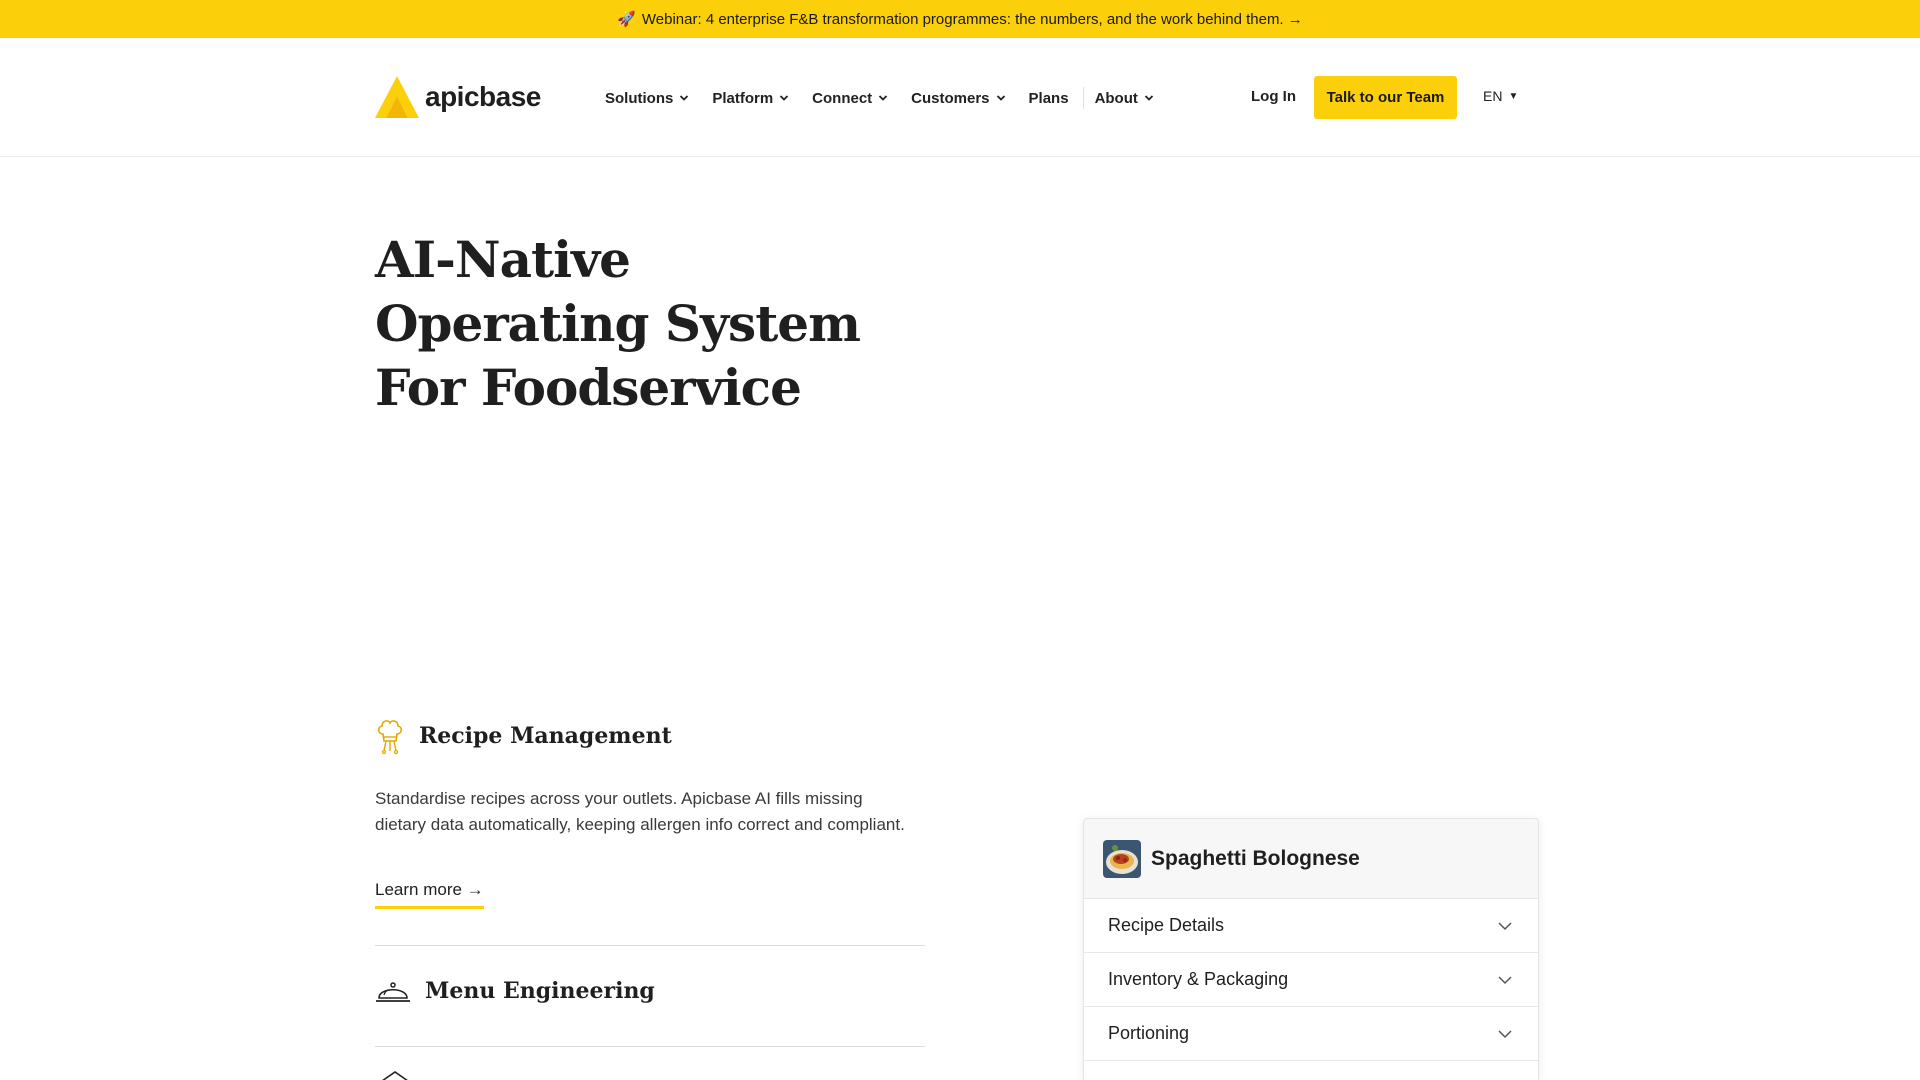 The image size is (1920, 1080). Describe the element at coordinates (1311, 1034) in the screenshot. I see `accordion-portioning: Portioning` at that location.